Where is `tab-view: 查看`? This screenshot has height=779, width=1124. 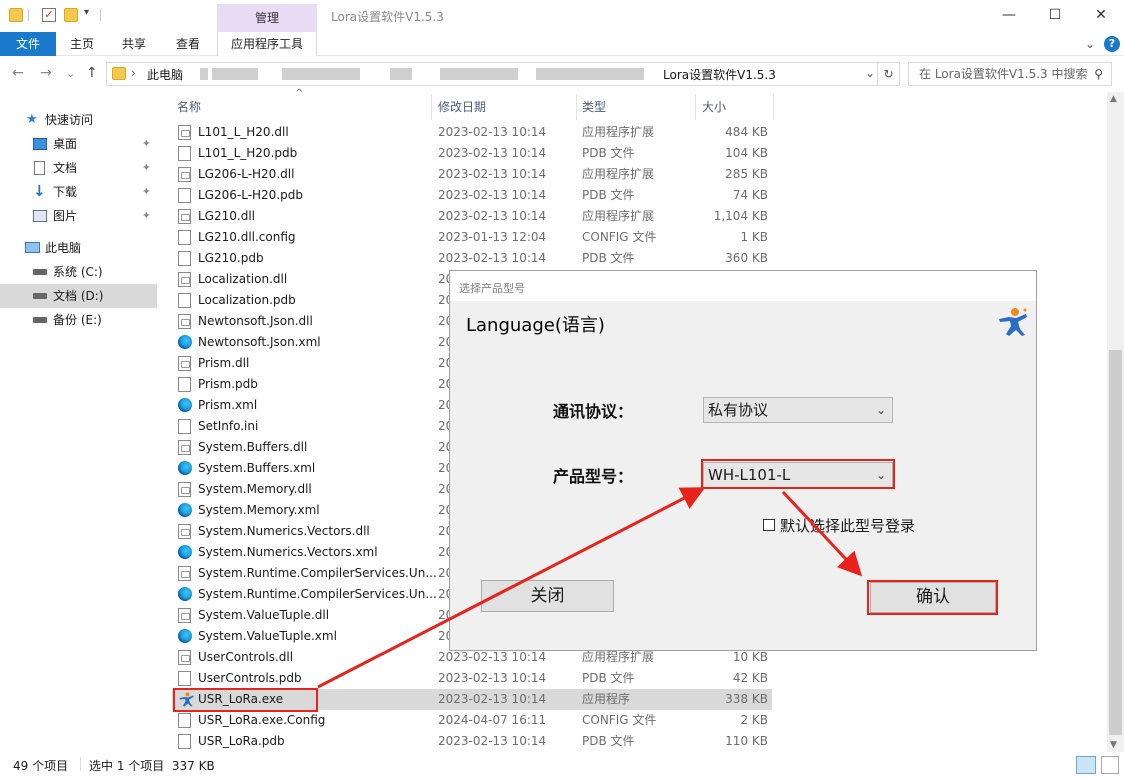
tab-view: 查看 is located at coordinates (188, 44).